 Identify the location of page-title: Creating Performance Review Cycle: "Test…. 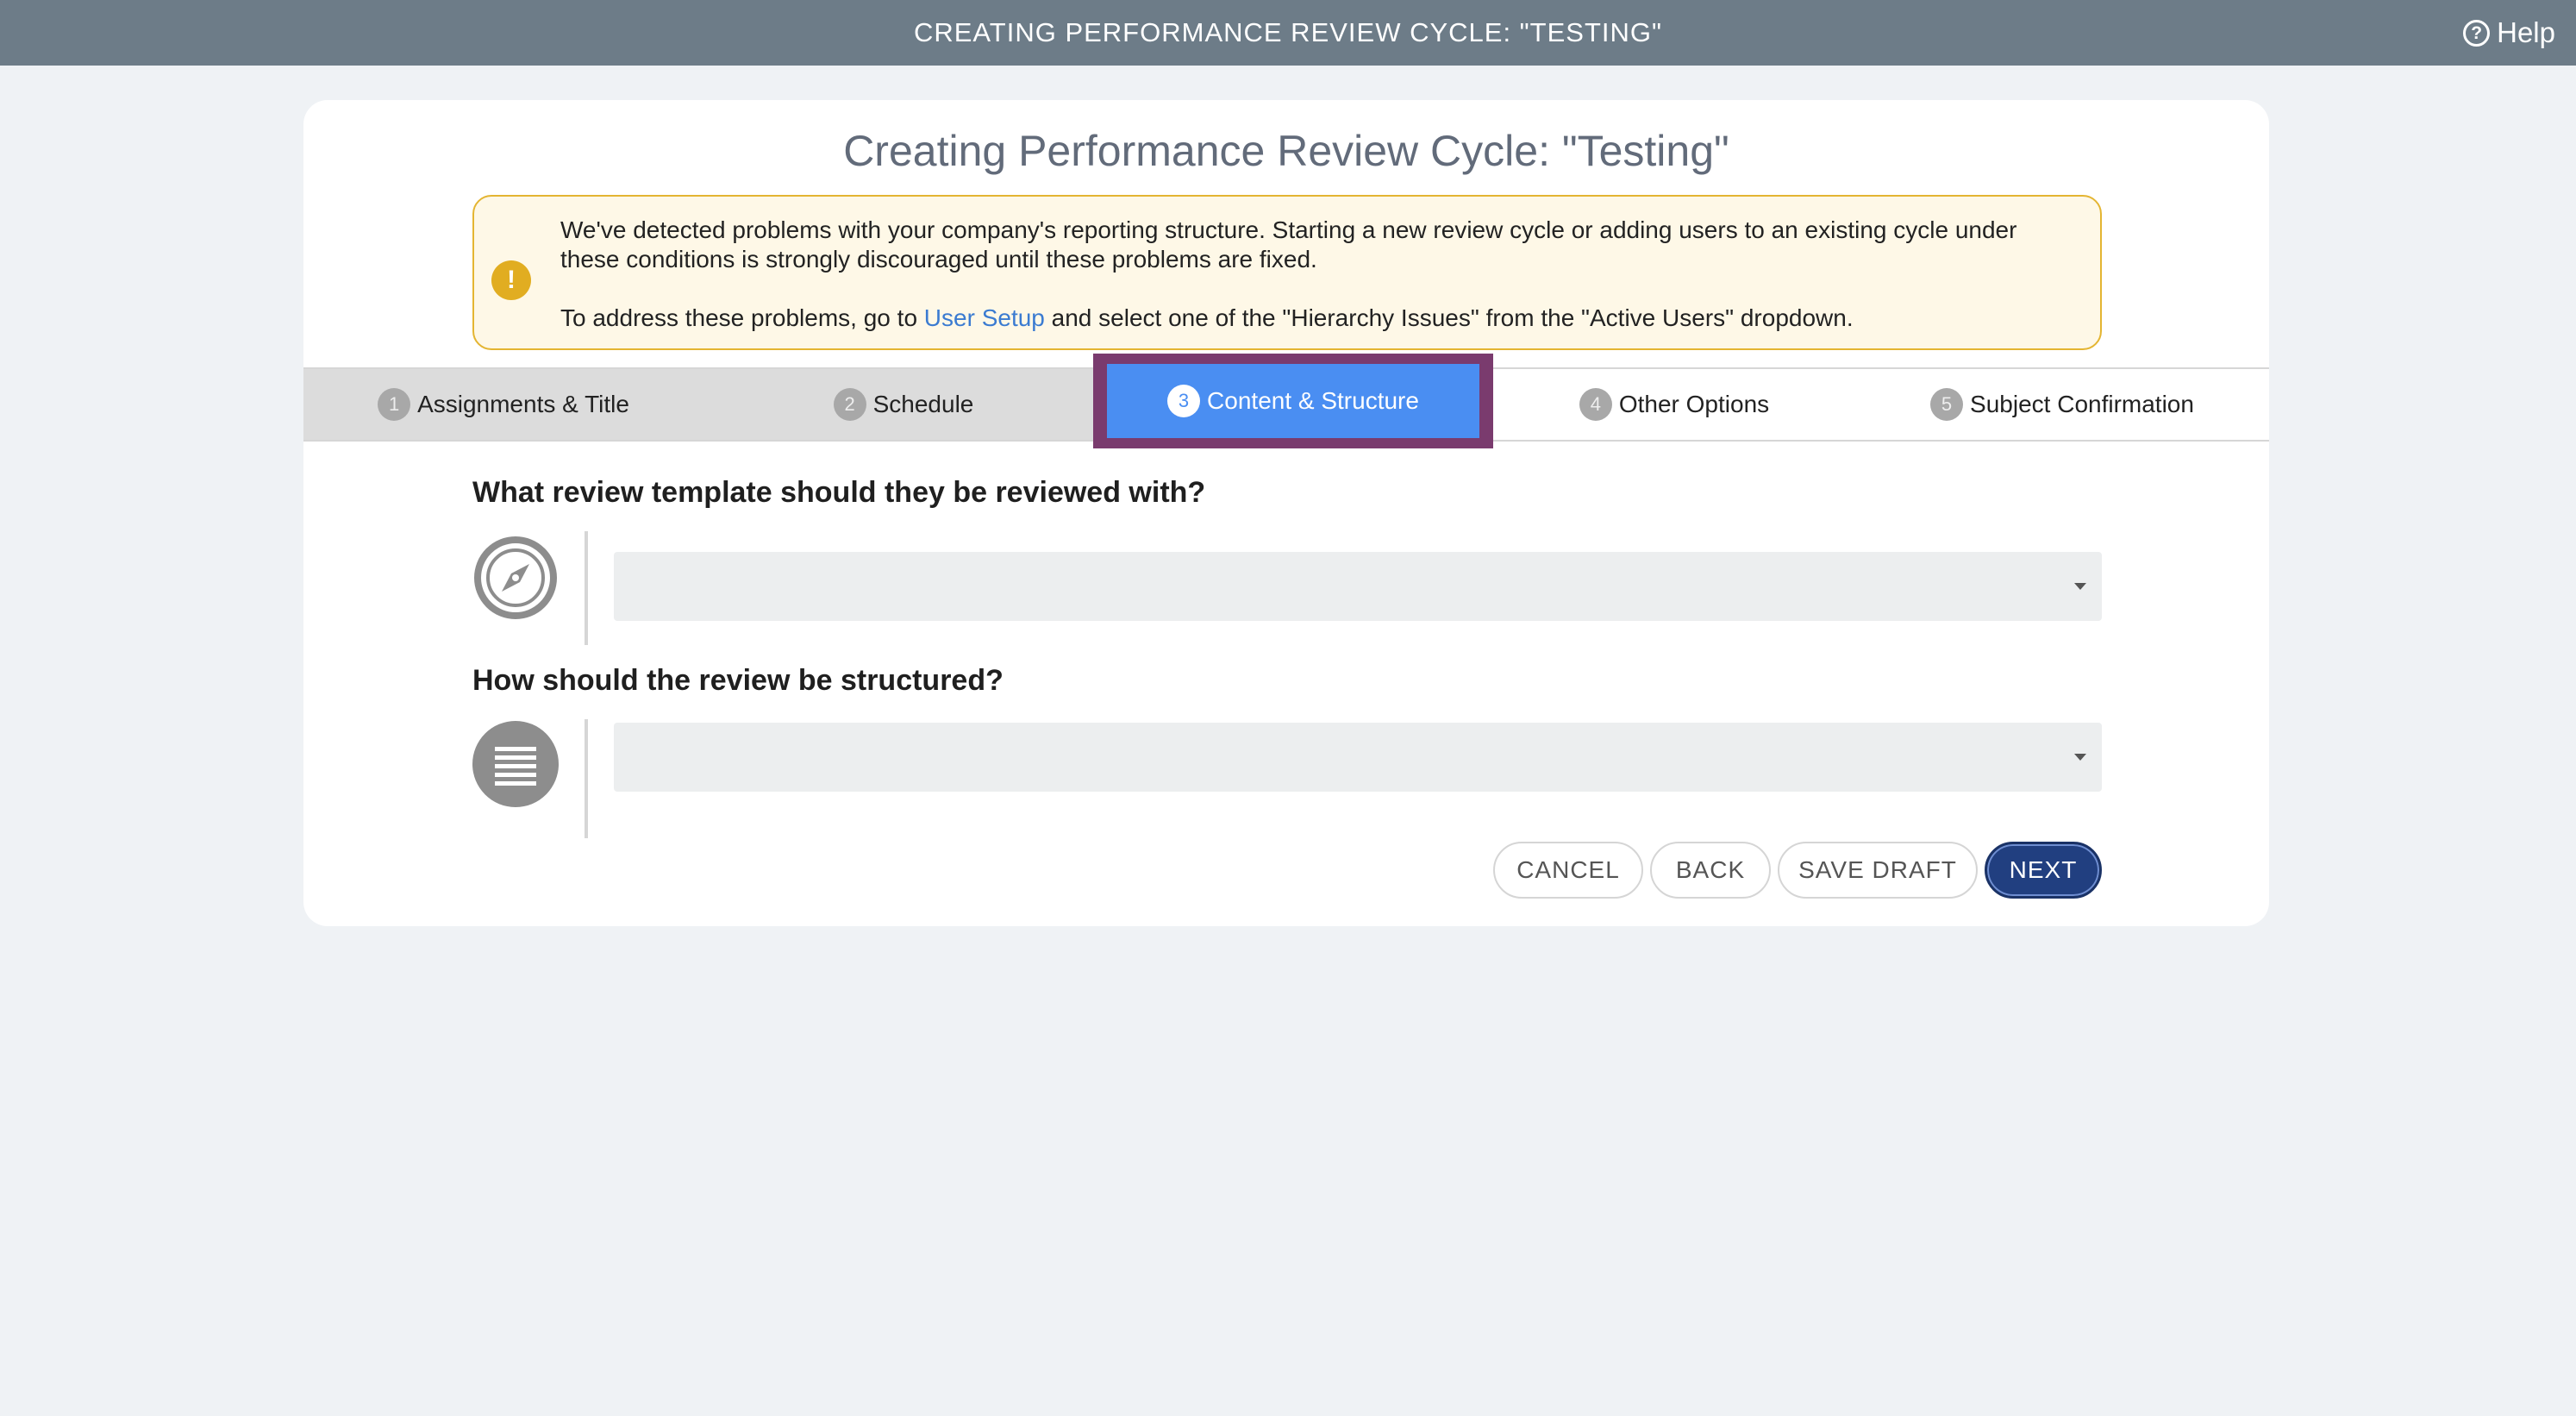
(1286, 151).